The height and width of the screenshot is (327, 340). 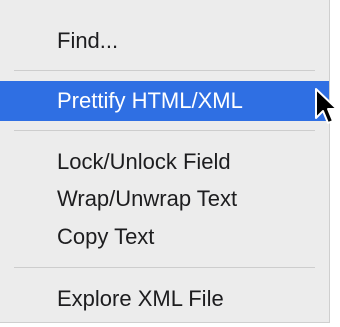 I want to click on arrow-cursor-icon, so click(x=326, y=106).